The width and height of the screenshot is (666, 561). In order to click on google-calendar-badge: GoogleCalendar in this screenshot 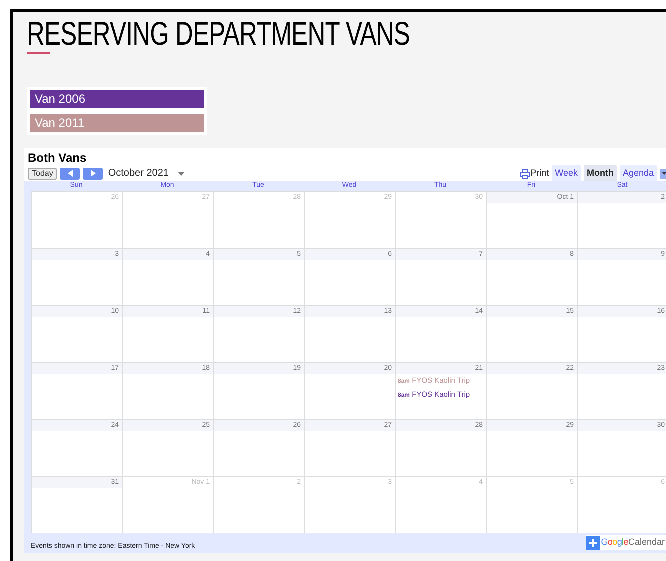, I will do `click(626, 542)`.